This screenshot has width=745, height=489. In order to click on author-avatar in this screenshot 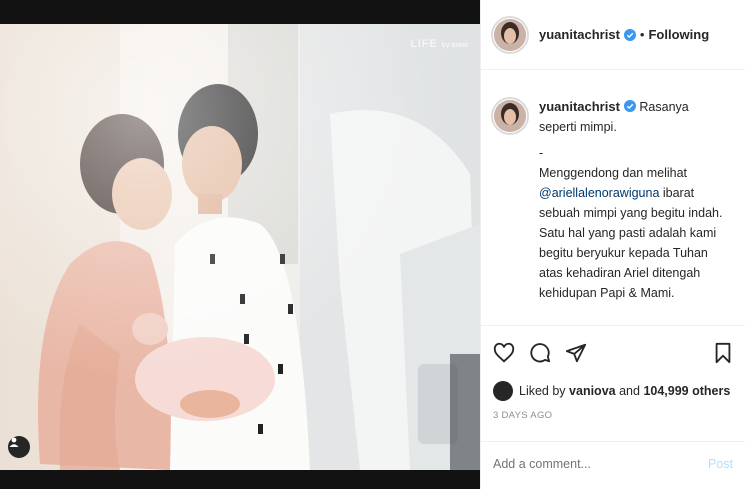, I will do `click(510, 34)`.